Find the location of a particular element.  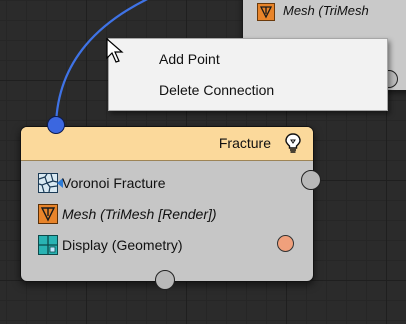

node-row-label: Mesh (TriMesh [Render]) is located at coordinates (139, 214).